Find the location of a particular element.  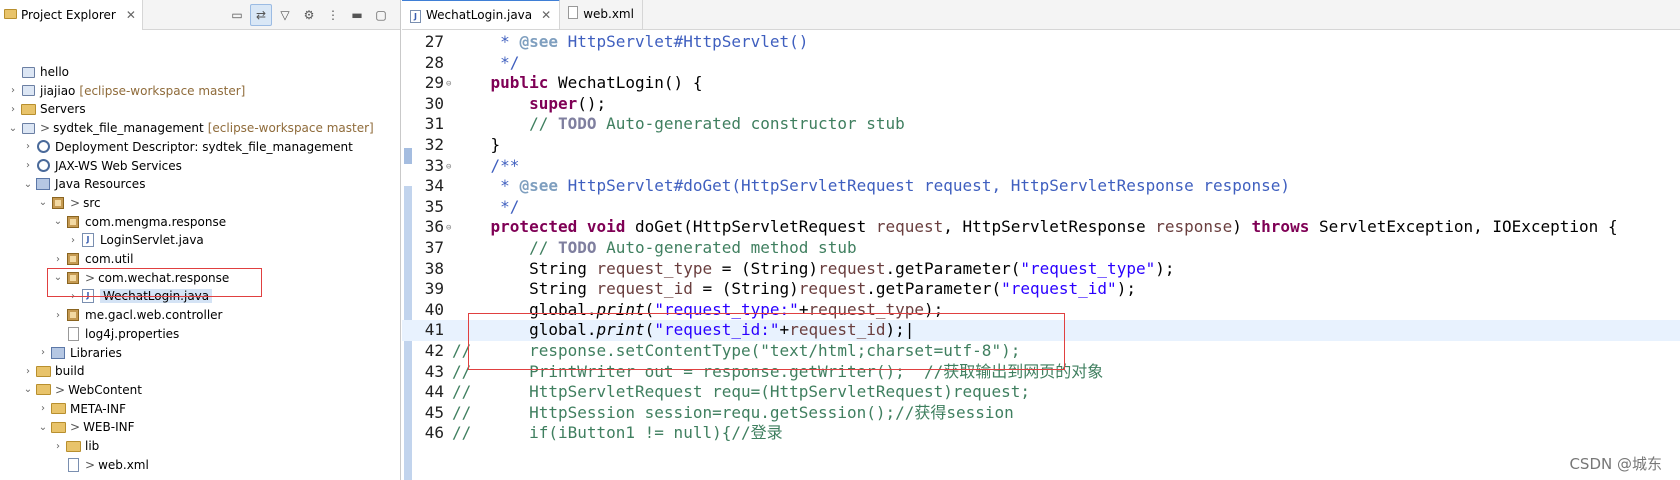

tree-item: ⌄ > WebContent is located at coordinates (81, 390).